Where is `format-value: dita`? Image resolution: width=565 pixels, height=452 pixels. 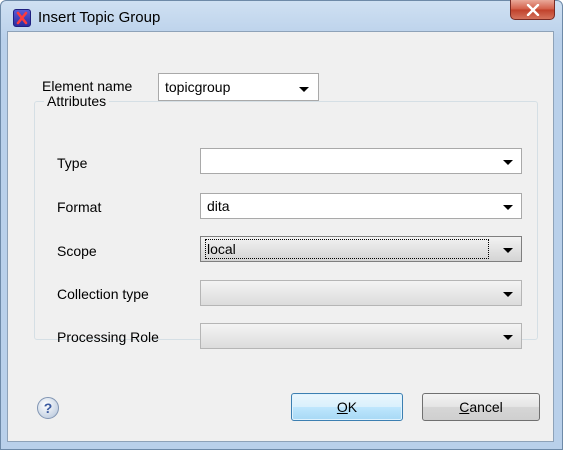
format-value: dita is located at coordinates (218, 206).